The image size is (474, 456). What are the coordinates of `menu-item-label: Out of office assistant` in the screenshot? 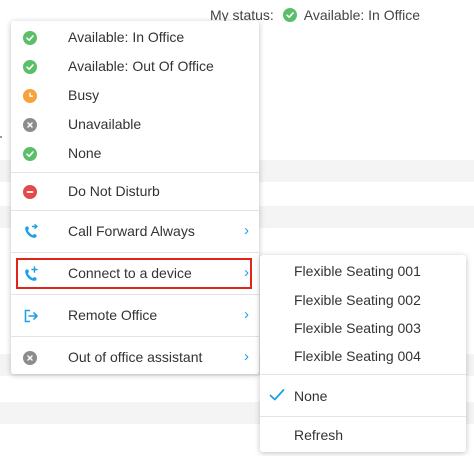 It's located at (135, 357).